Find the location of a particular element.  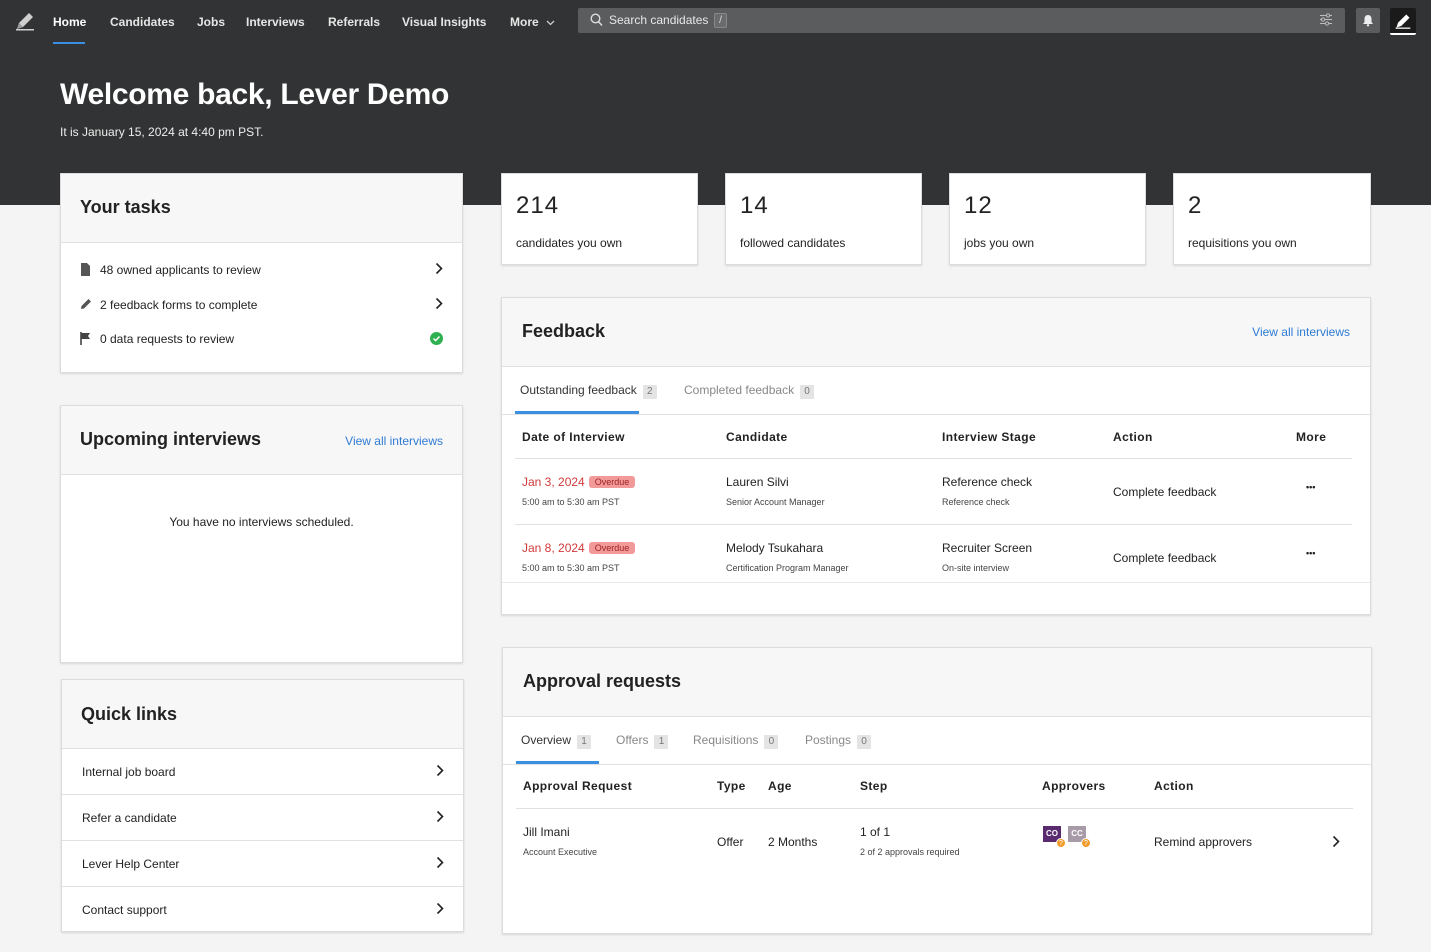

tab-label: Completed feedback is located at coordinates (739, 390).